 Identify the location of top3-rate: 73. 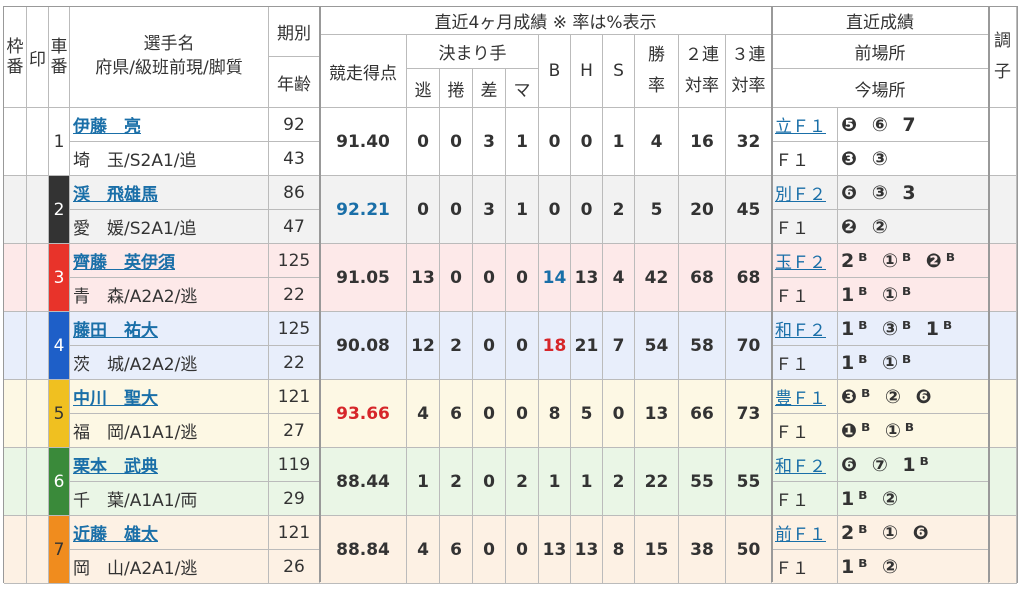
(749, 414).